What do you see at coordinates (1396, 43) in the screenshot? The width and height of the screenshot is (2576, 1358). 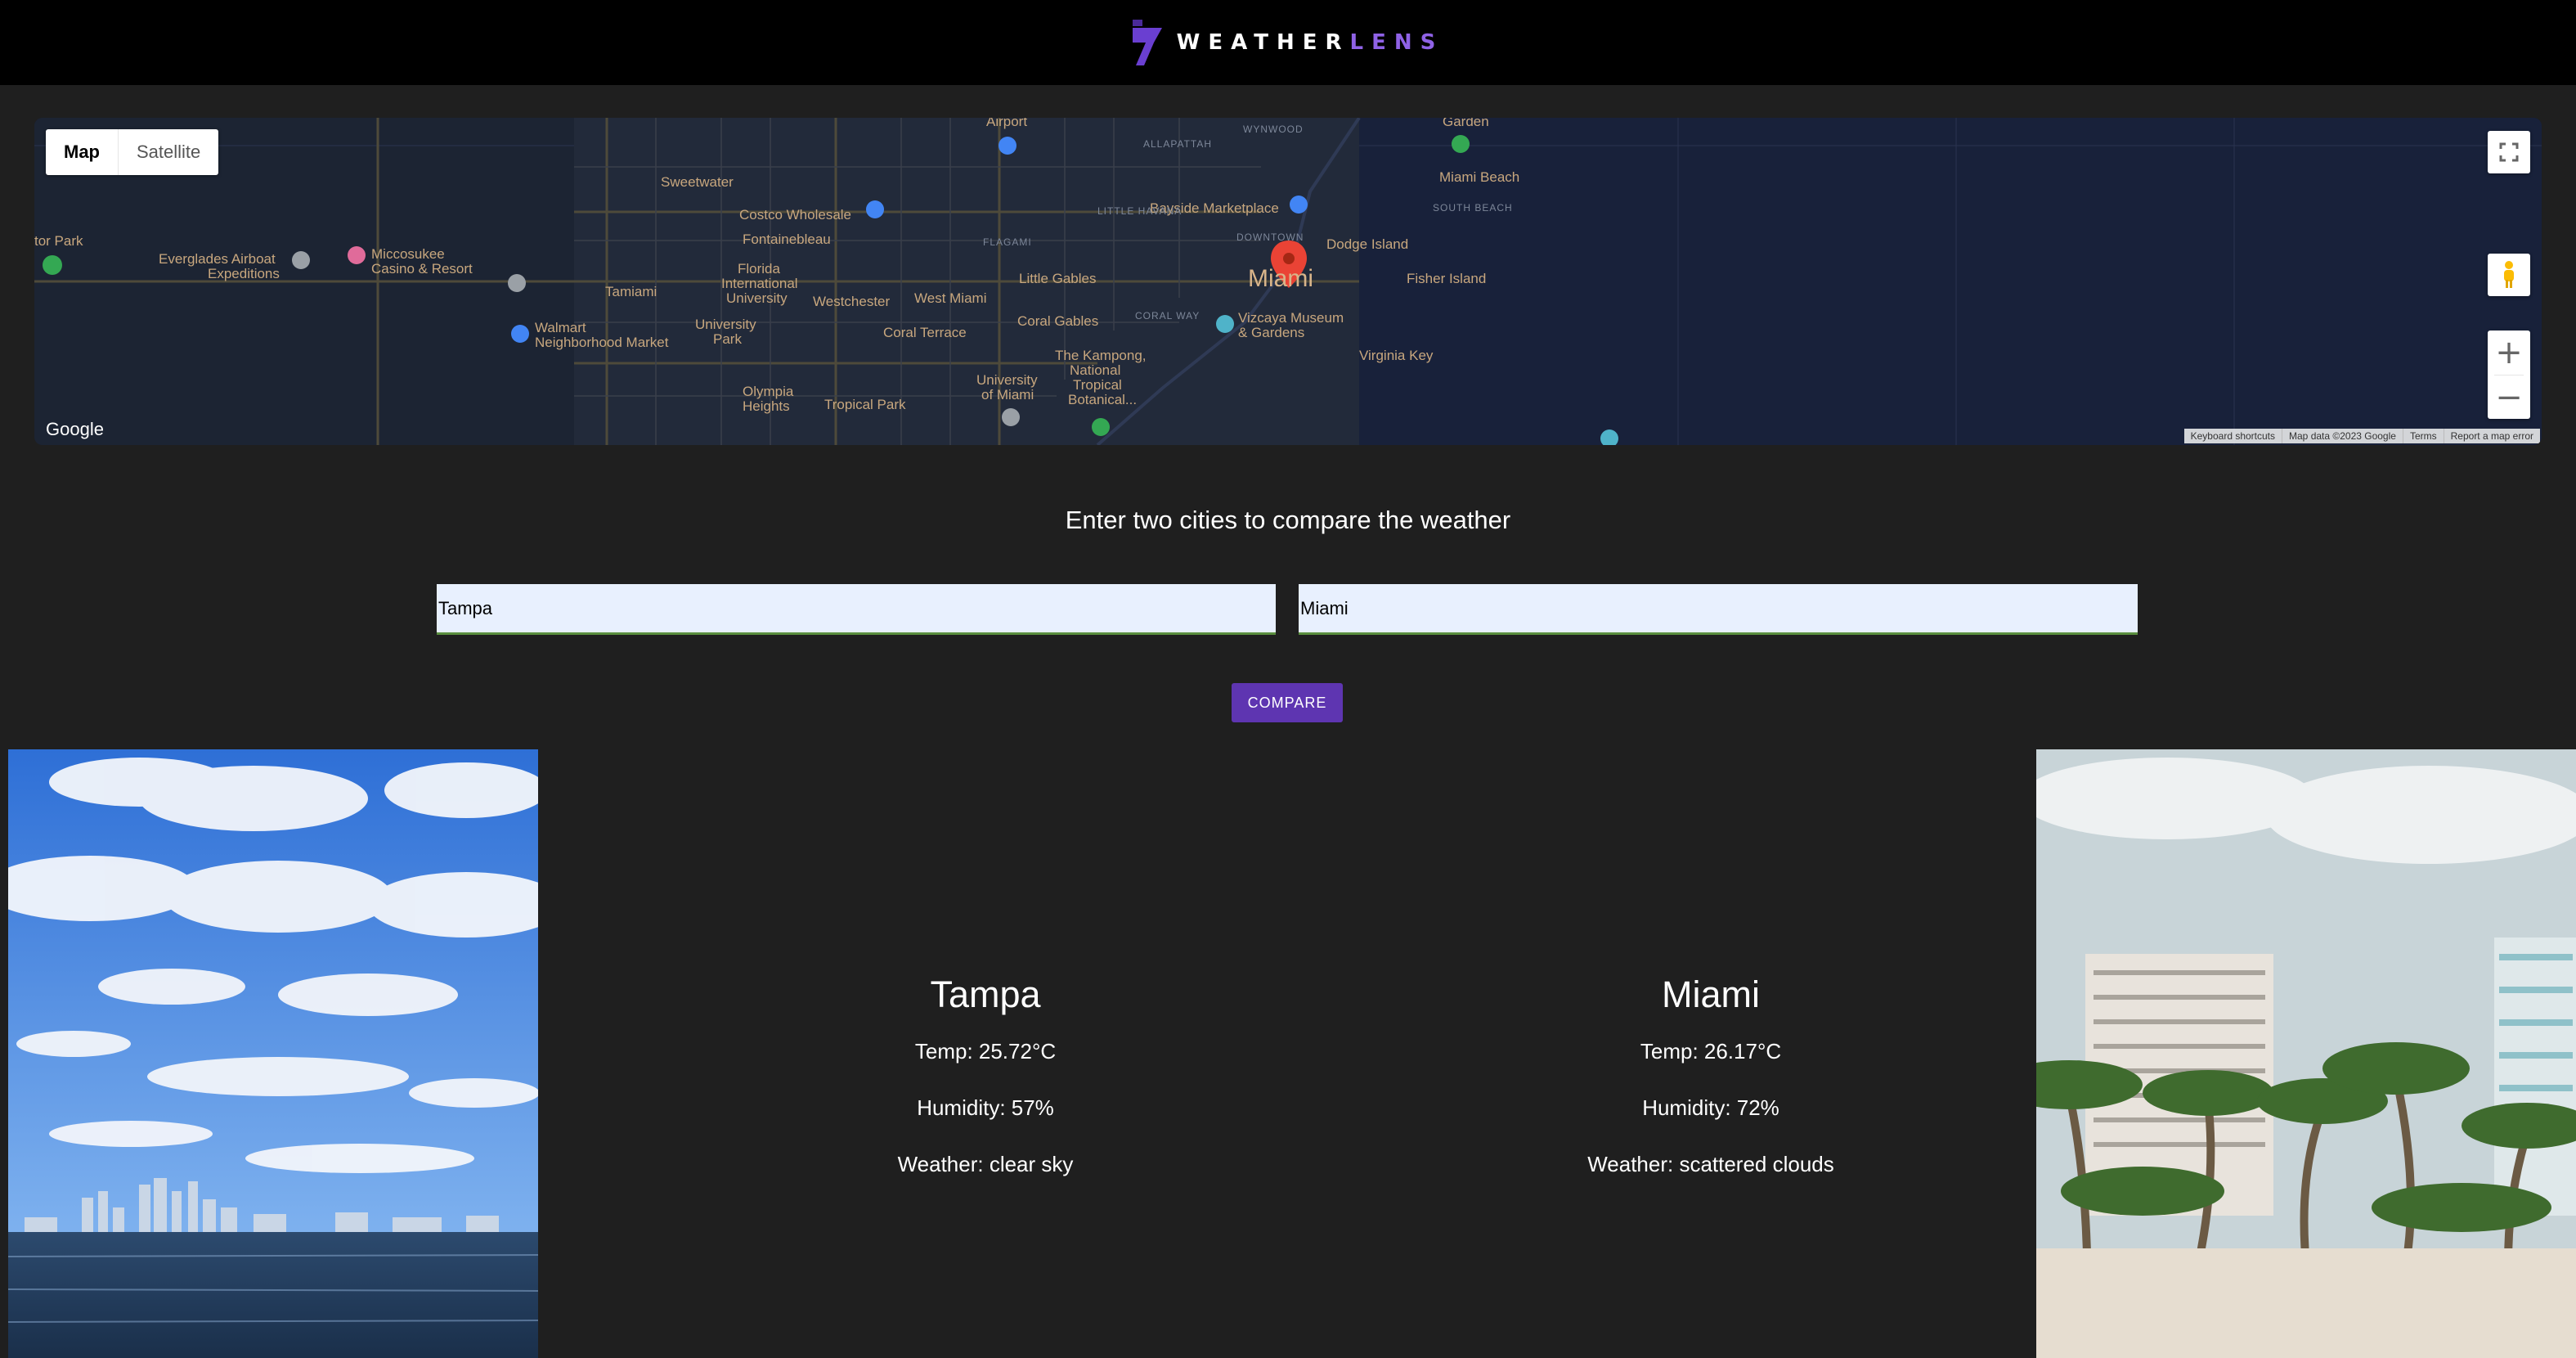 I see `brand-word-lens: LENS` at bounding box center [1396, 43].